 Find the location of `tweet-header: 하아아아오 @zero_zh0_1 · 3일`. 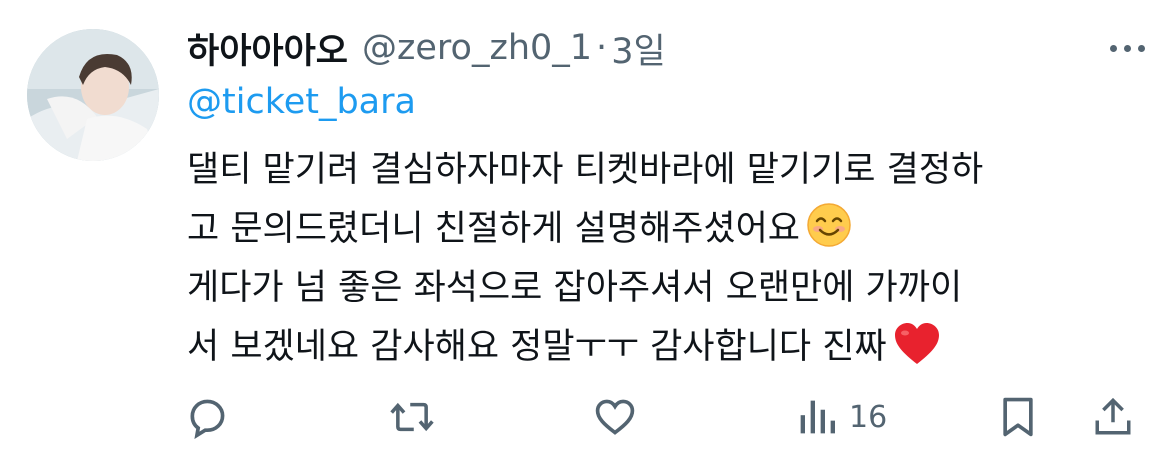

tweet-header: 하아아아오 @zero_zh0_1 · 3일 is located at coordinates (426, 48).